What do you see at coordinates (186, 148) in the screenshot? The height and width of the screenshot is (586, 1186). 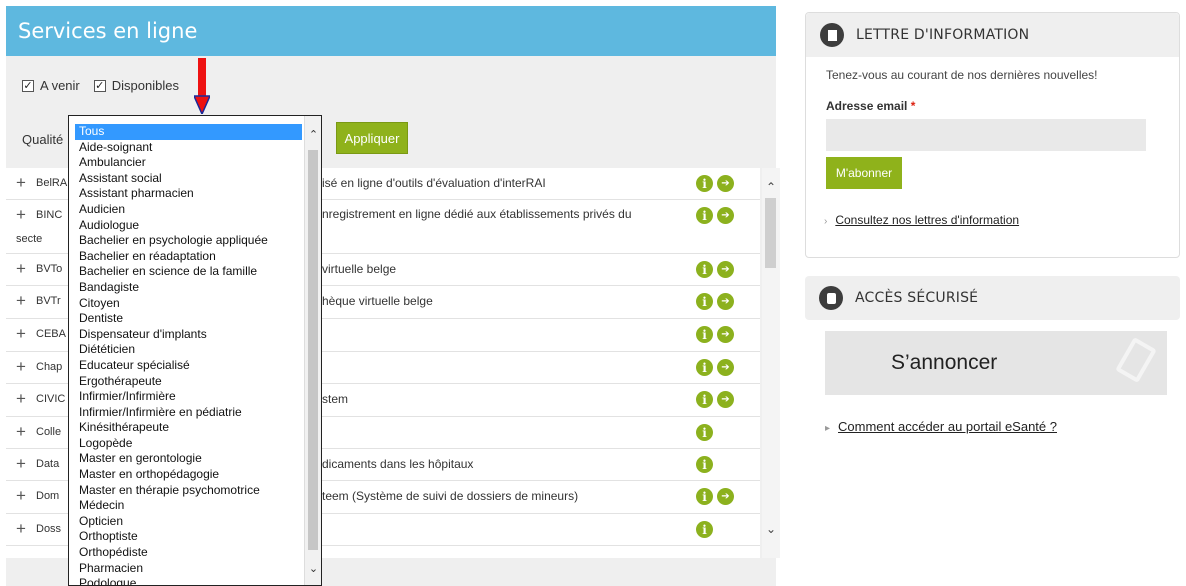 I see `quality-option: Aide-soignant` at bounding box center [186, 148].